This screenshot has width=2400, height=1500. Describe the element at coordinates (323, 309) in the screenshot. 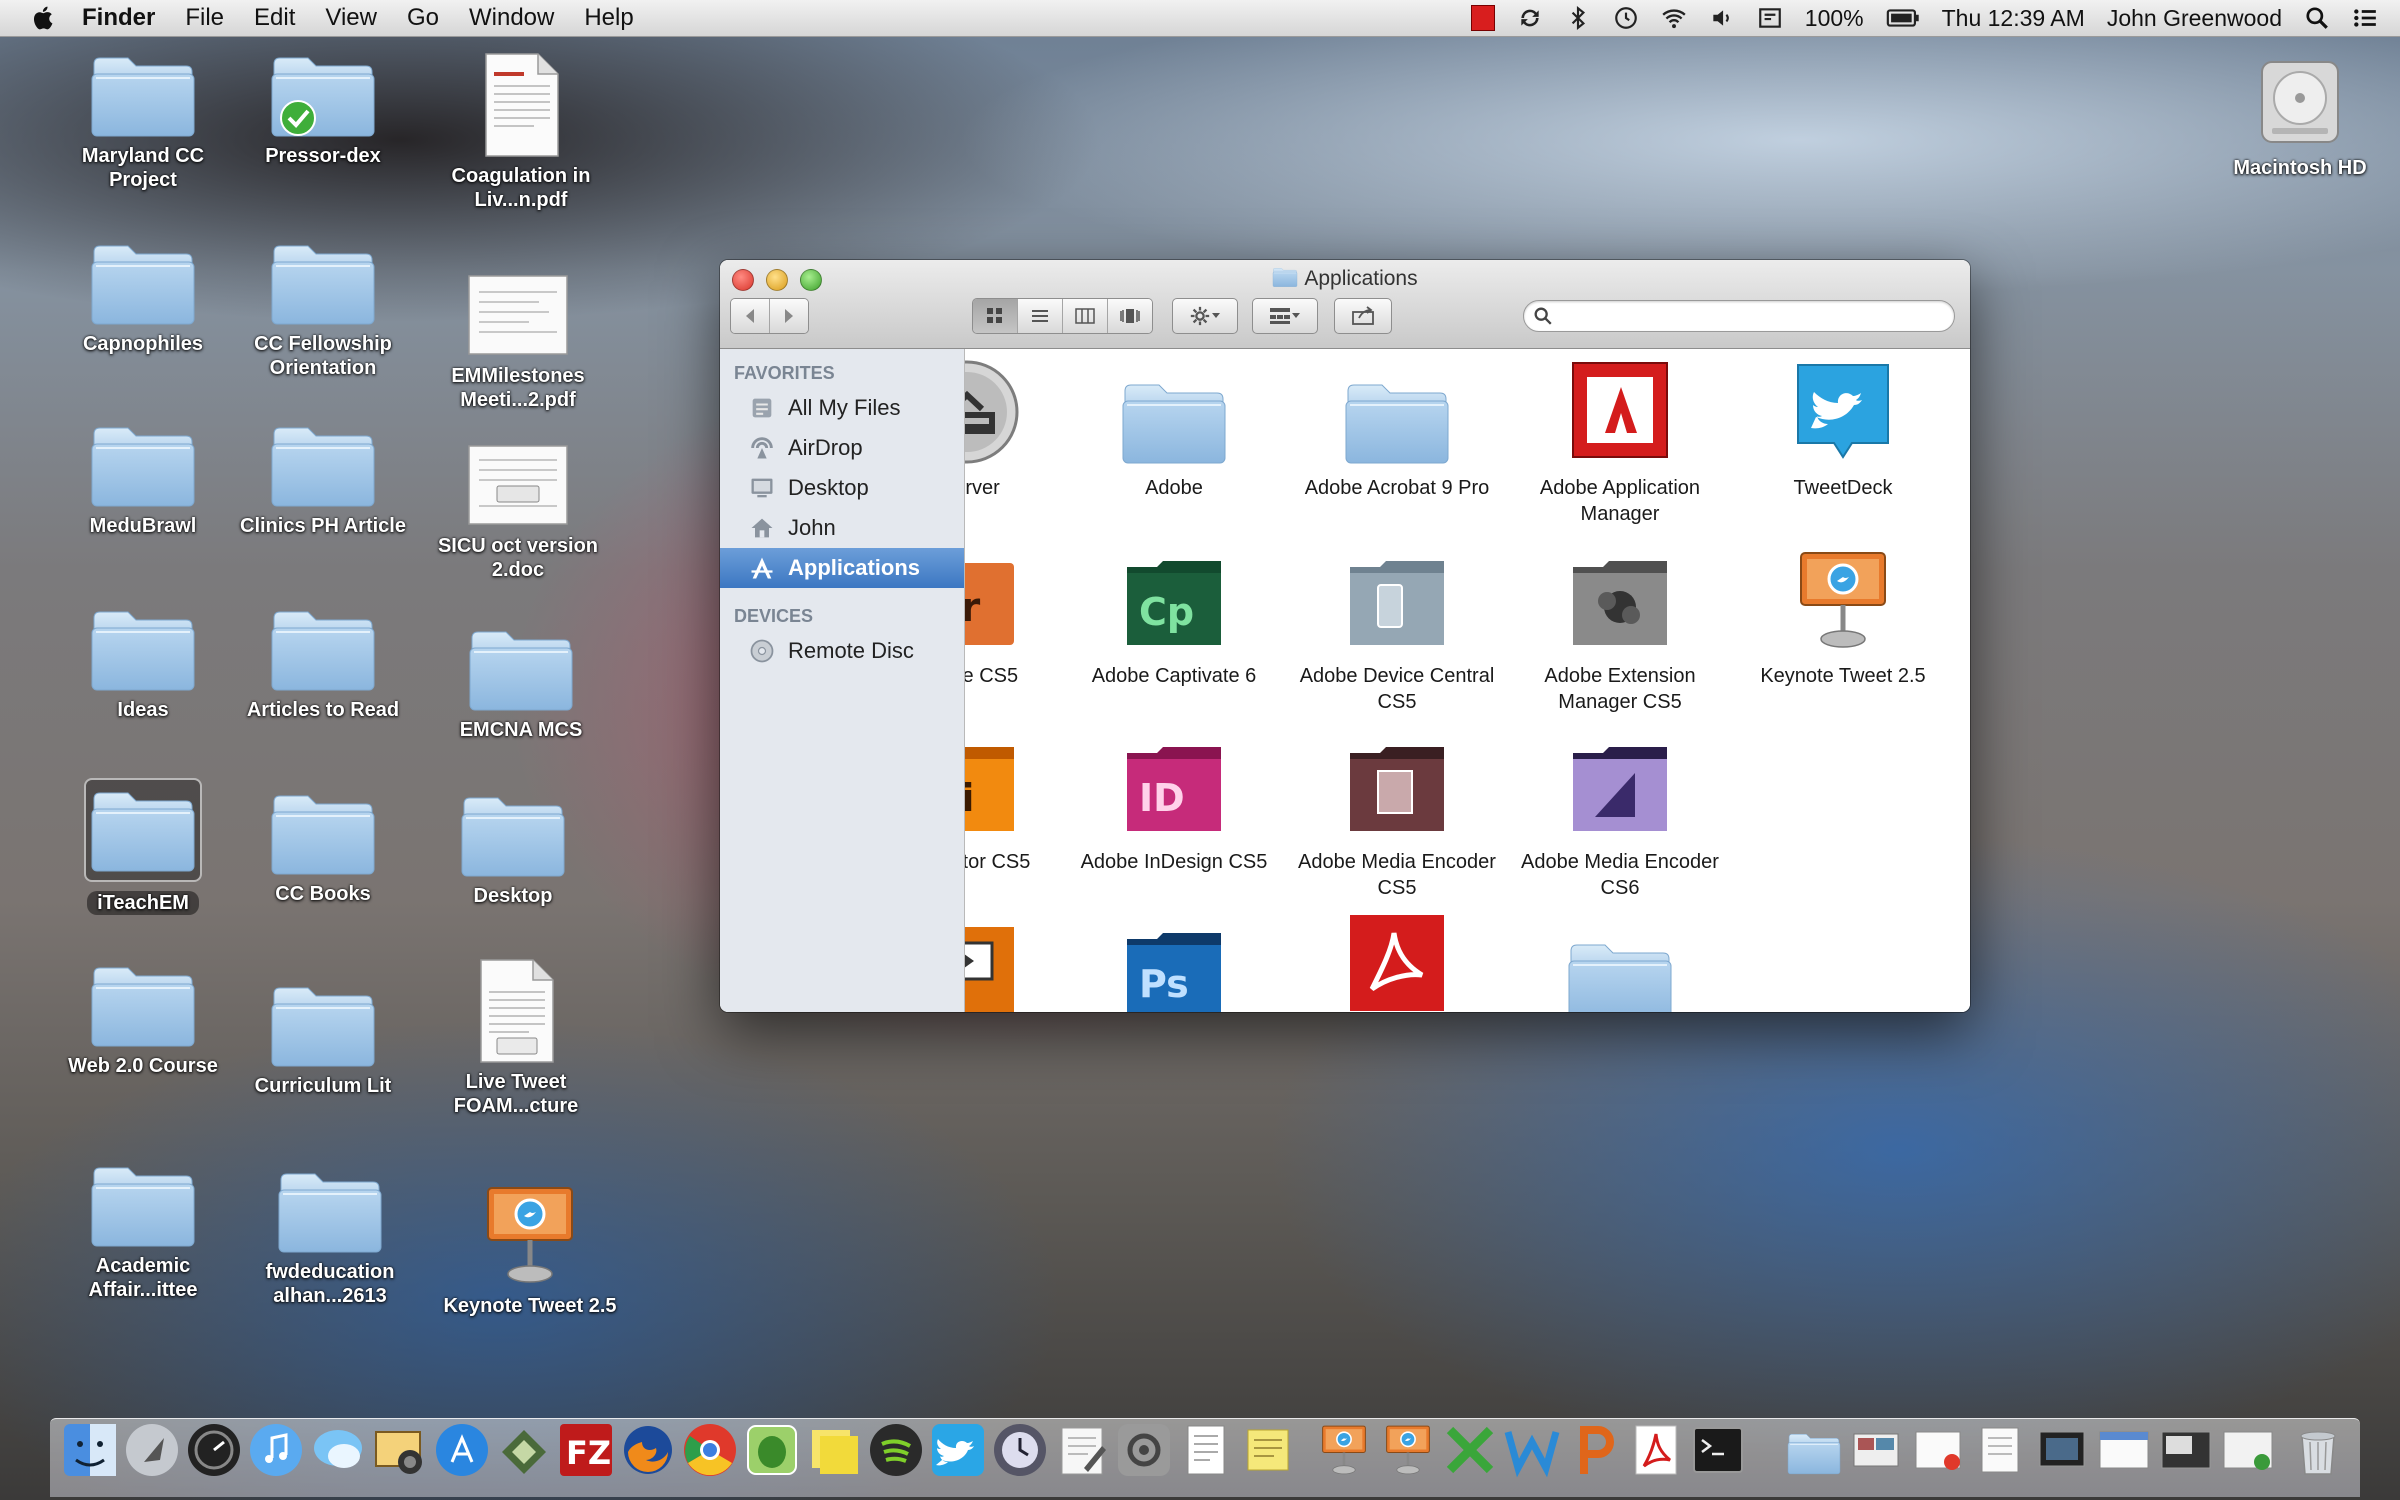

I see `desktop-item: CC Fellowship Orientation` at that location.